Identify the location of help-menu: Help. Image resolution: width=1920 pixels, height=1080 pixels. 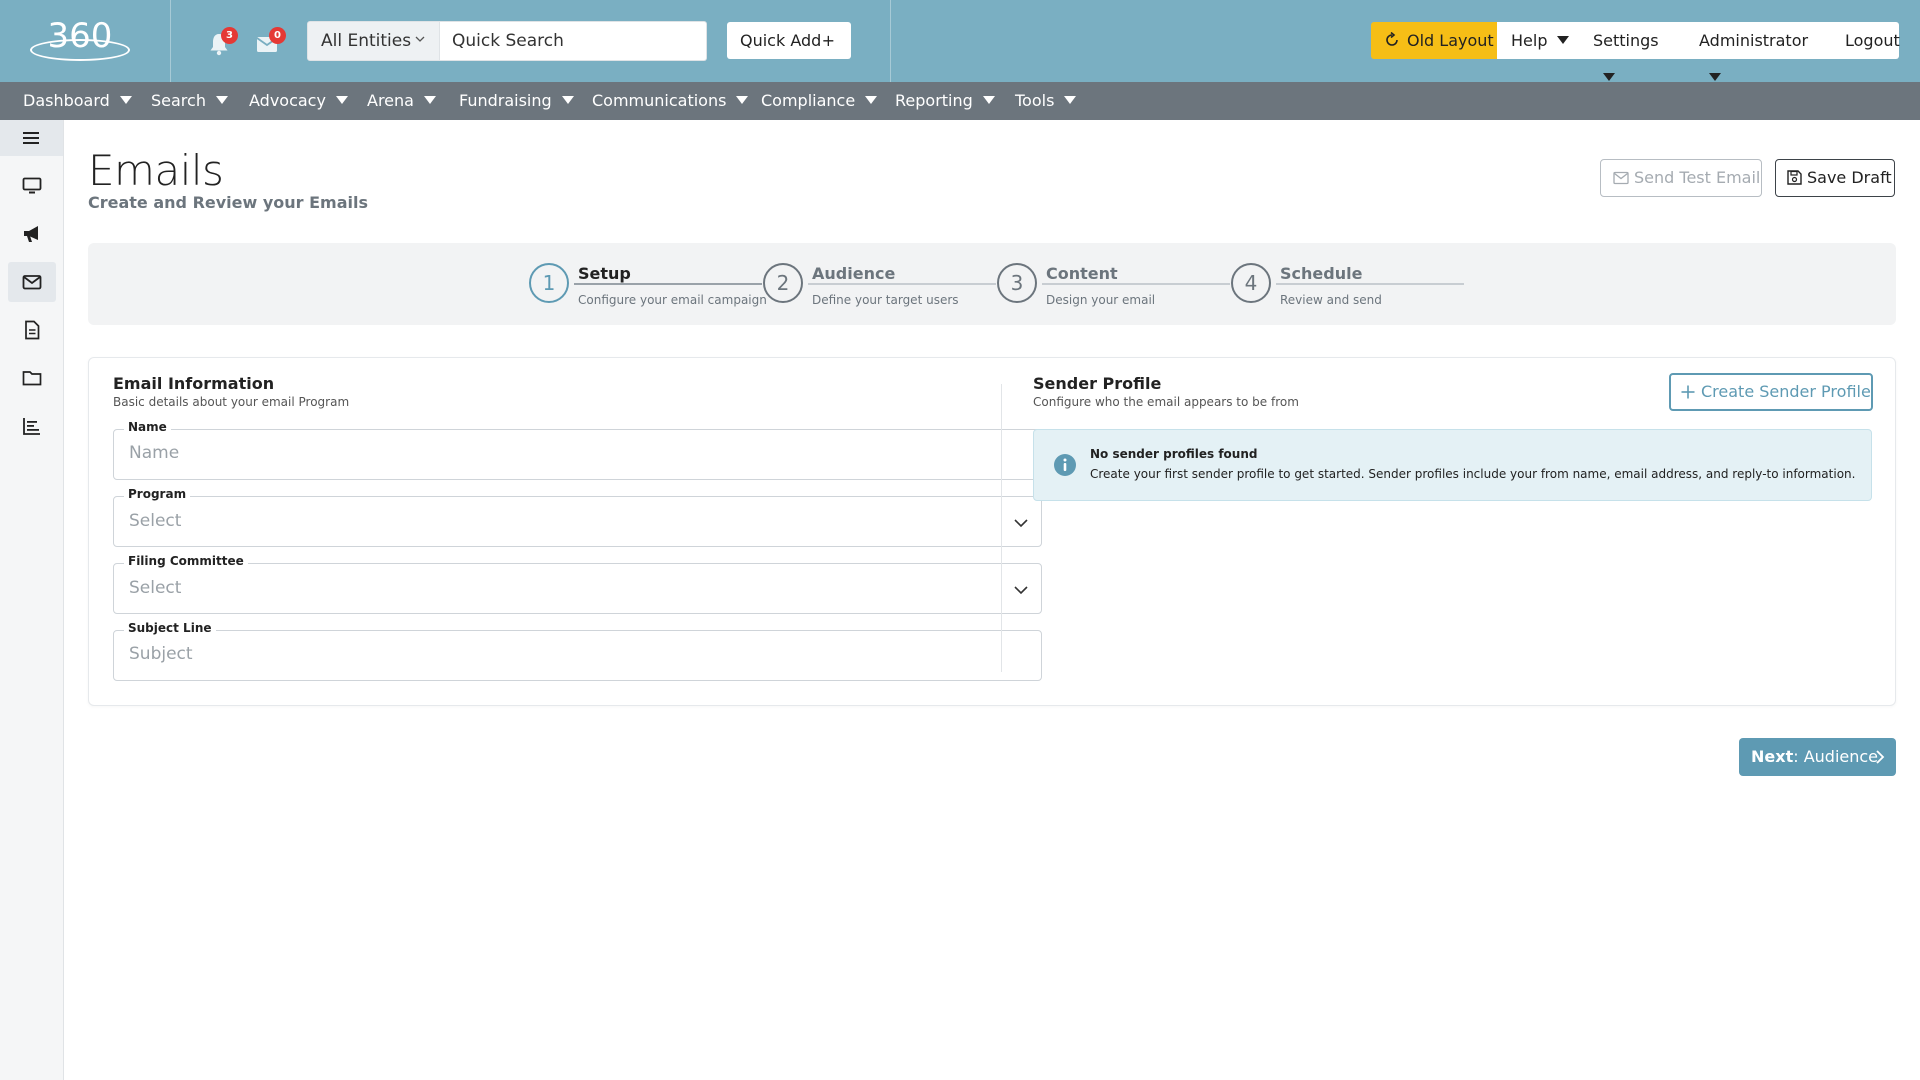
(1534, 40).